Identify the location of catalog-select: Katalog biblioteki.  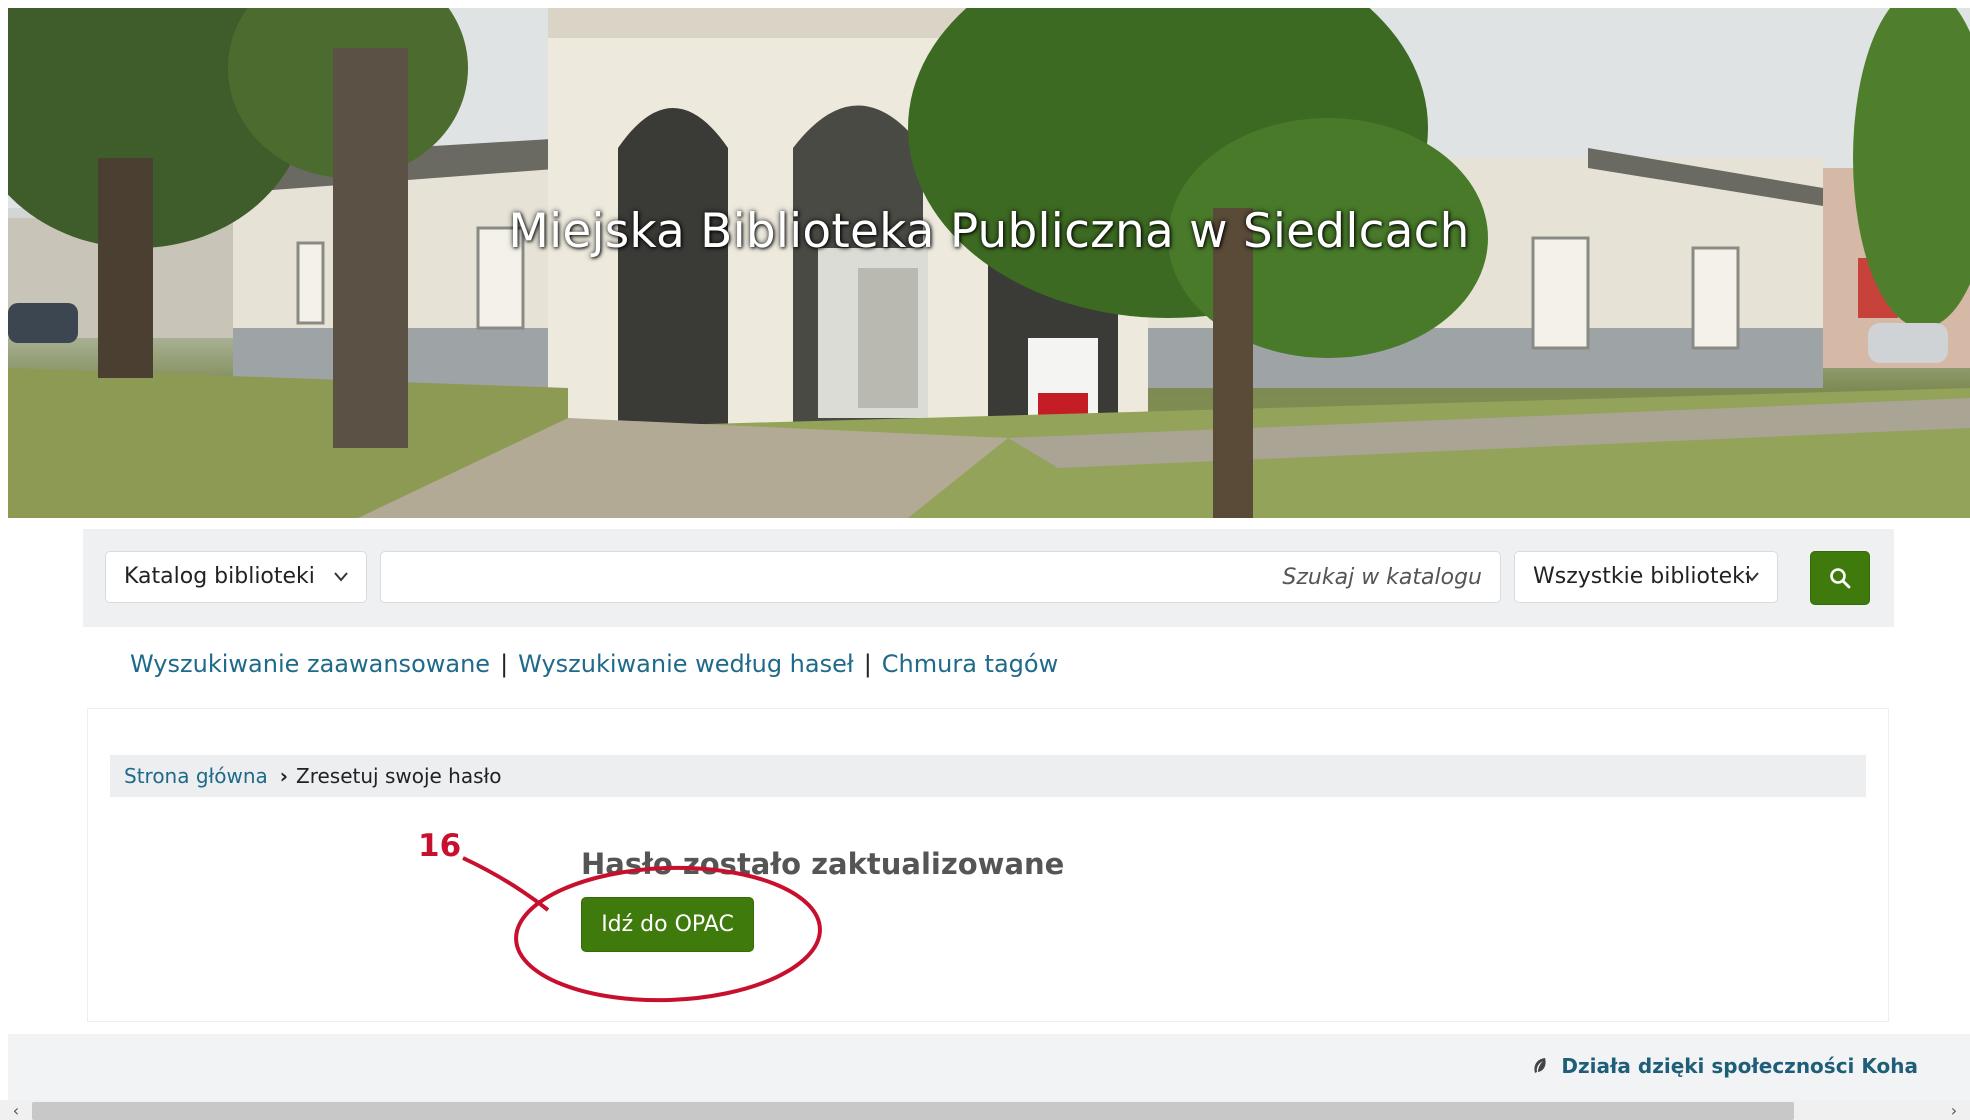
(236, 577).